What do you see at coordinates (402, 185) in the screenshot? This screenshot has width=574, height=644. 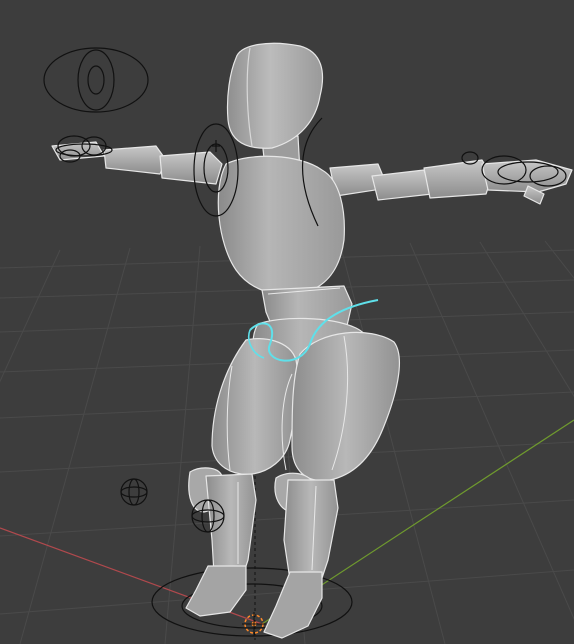 I see `right-upper-arm` at bounding box center [402, 185].